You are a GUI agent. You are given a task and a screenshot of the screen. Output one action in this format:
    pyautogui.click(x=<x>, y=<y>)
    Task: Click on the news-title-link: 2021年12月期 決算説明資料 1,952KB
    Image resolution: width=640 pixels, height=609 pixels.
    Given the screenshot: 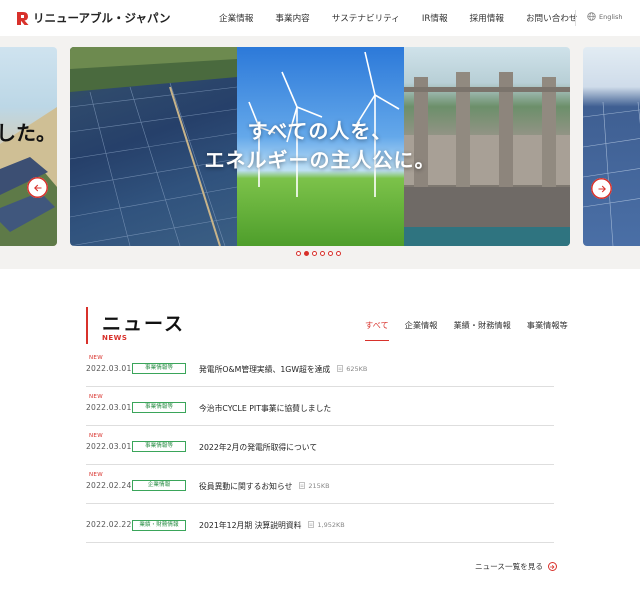 What is the action you would take?
    pyautogui.click(x=272, y=525)
    